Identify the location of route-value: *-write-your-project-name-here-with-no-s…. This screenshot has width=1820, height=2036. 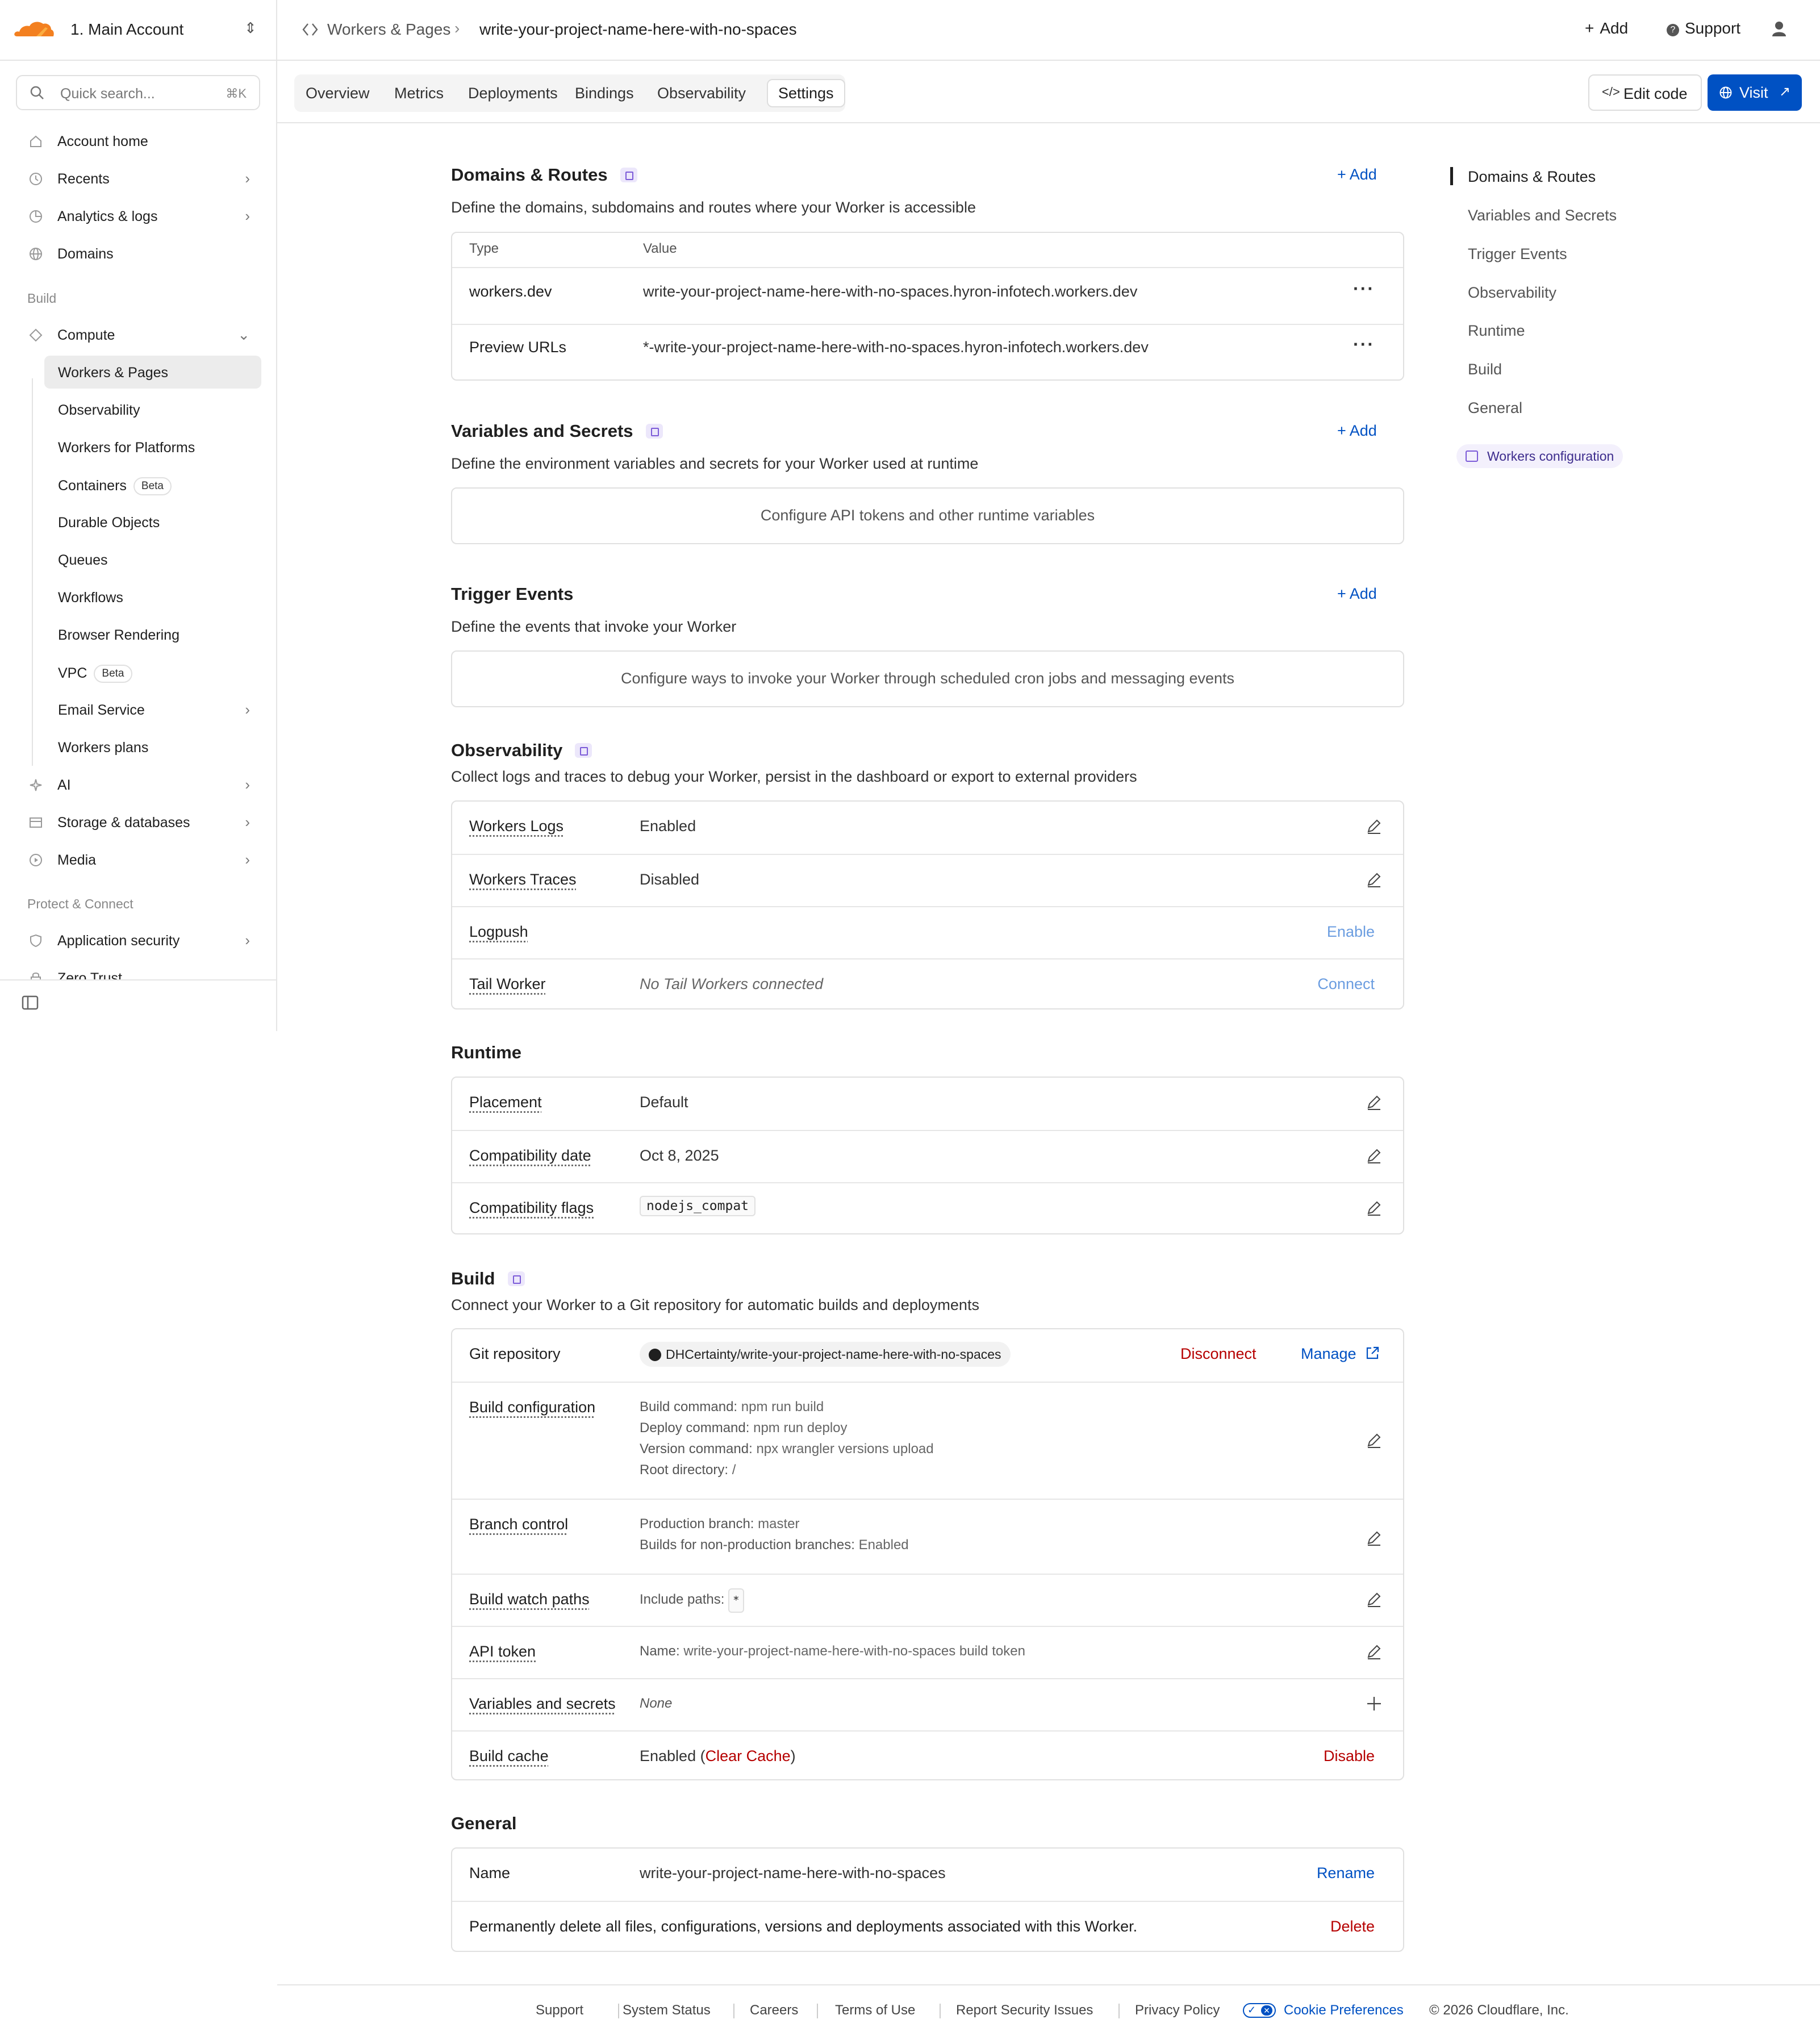
(896, 347).